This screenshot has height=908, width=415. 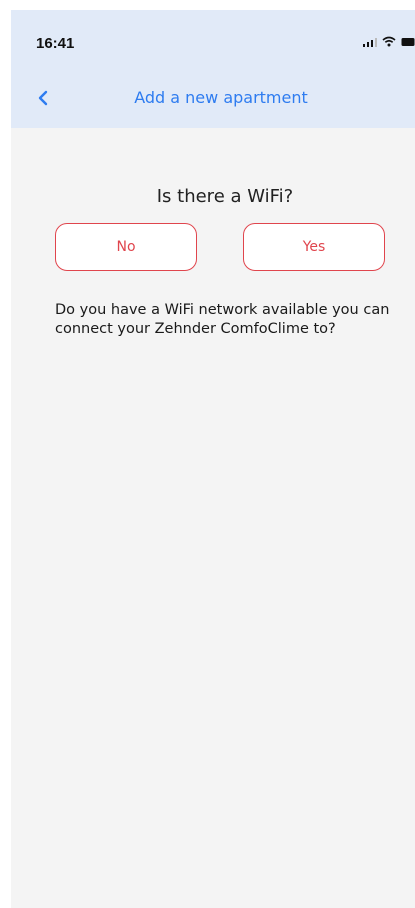 I want to click on wifi-icon, so click(x=389, y=41).